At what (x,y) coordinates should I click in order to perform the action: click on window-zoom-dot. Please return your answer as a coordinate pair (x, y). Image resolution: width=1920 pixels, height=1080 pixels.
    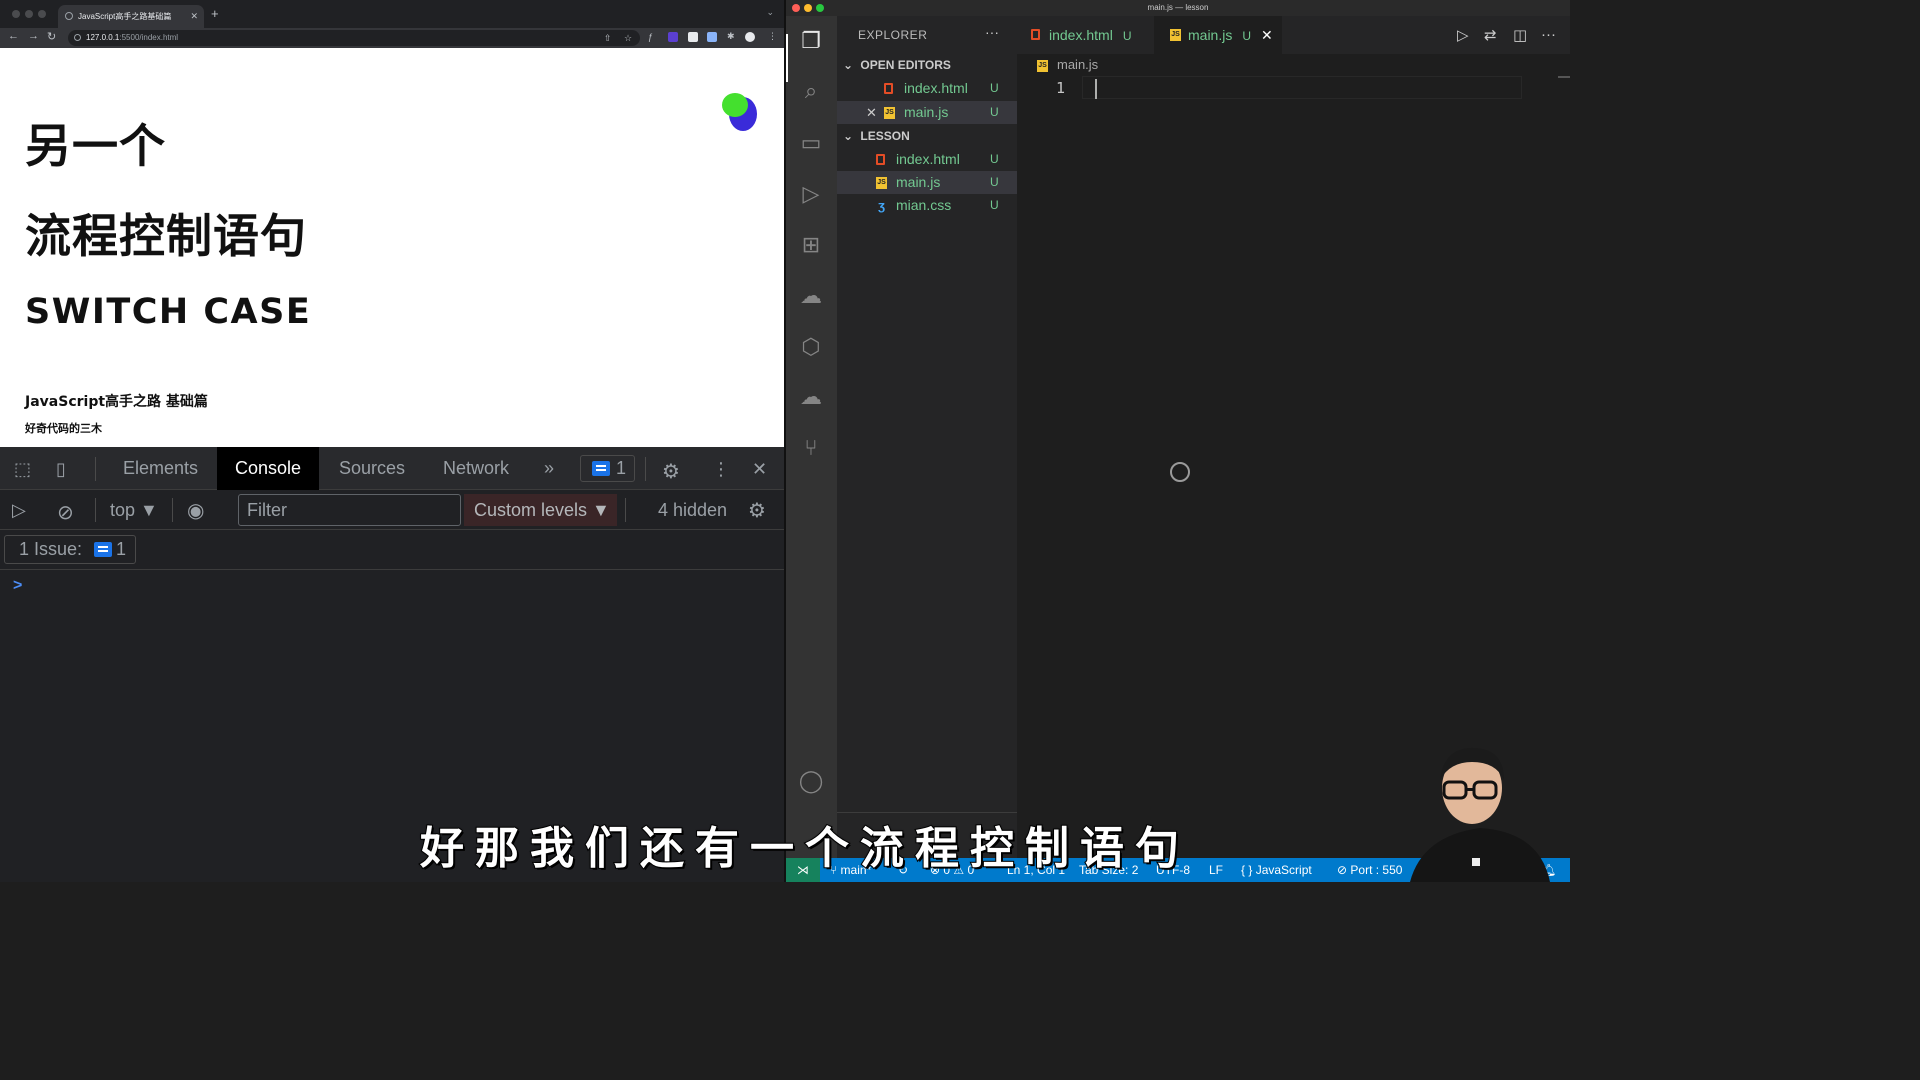
    Looking at the image, I should click on (42, 14).